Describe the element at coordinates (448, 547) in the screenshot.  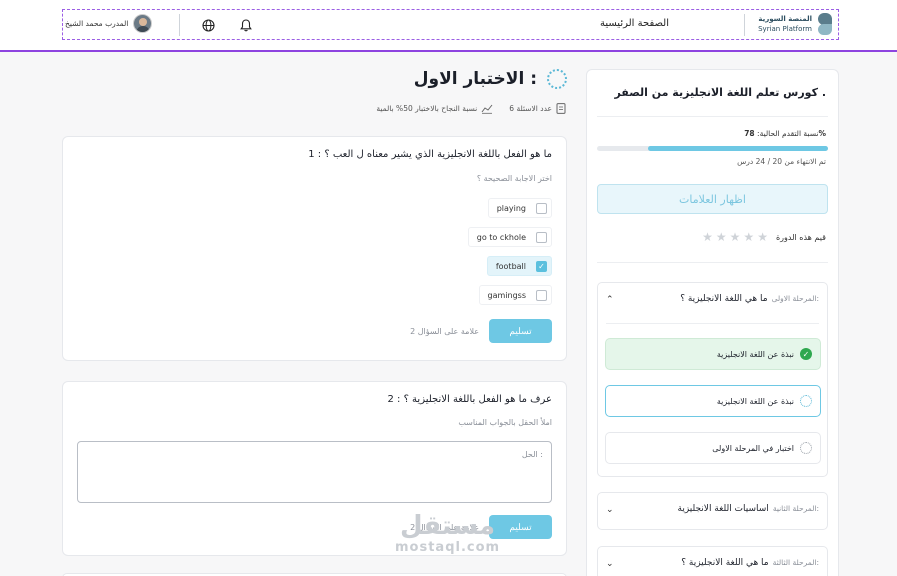
I see `watermark-en: mostaql.com` at that location.